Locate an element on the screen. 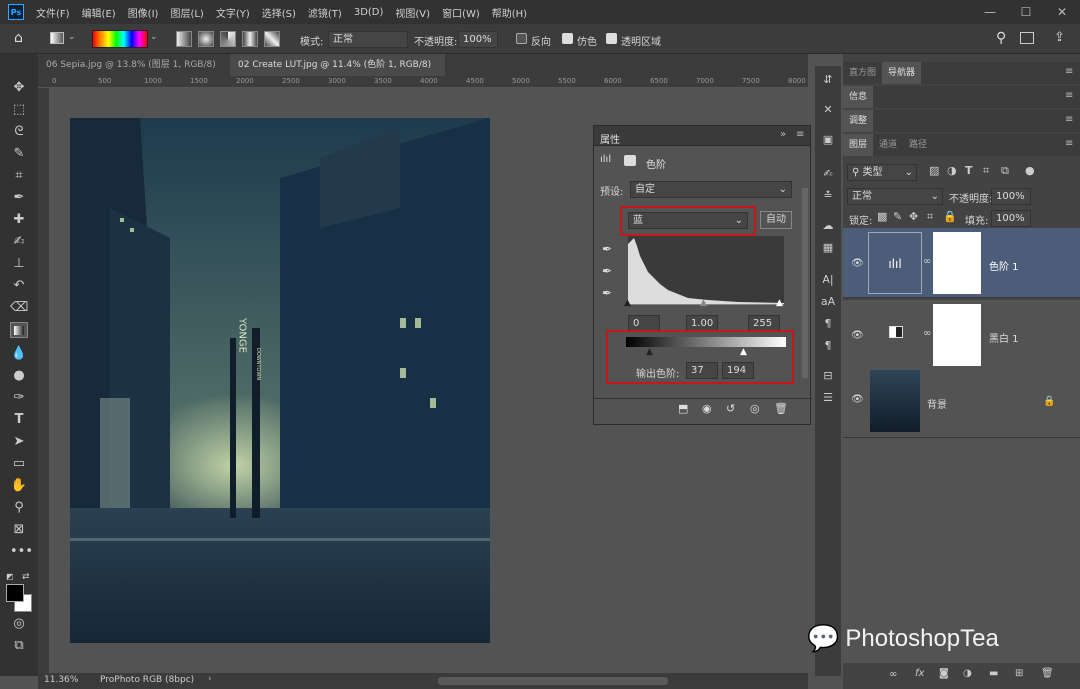  output-white-field: 194 is located at coordinates (738, 370).